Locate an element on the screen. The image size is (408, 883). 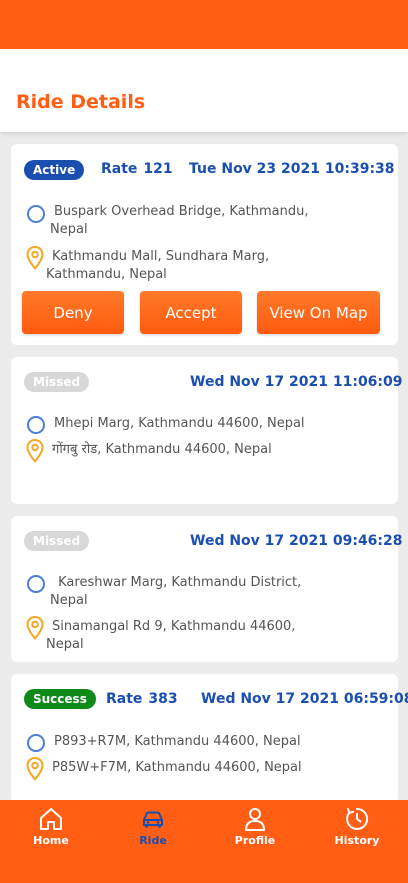
car-icon is located at coordinates (153, 819).